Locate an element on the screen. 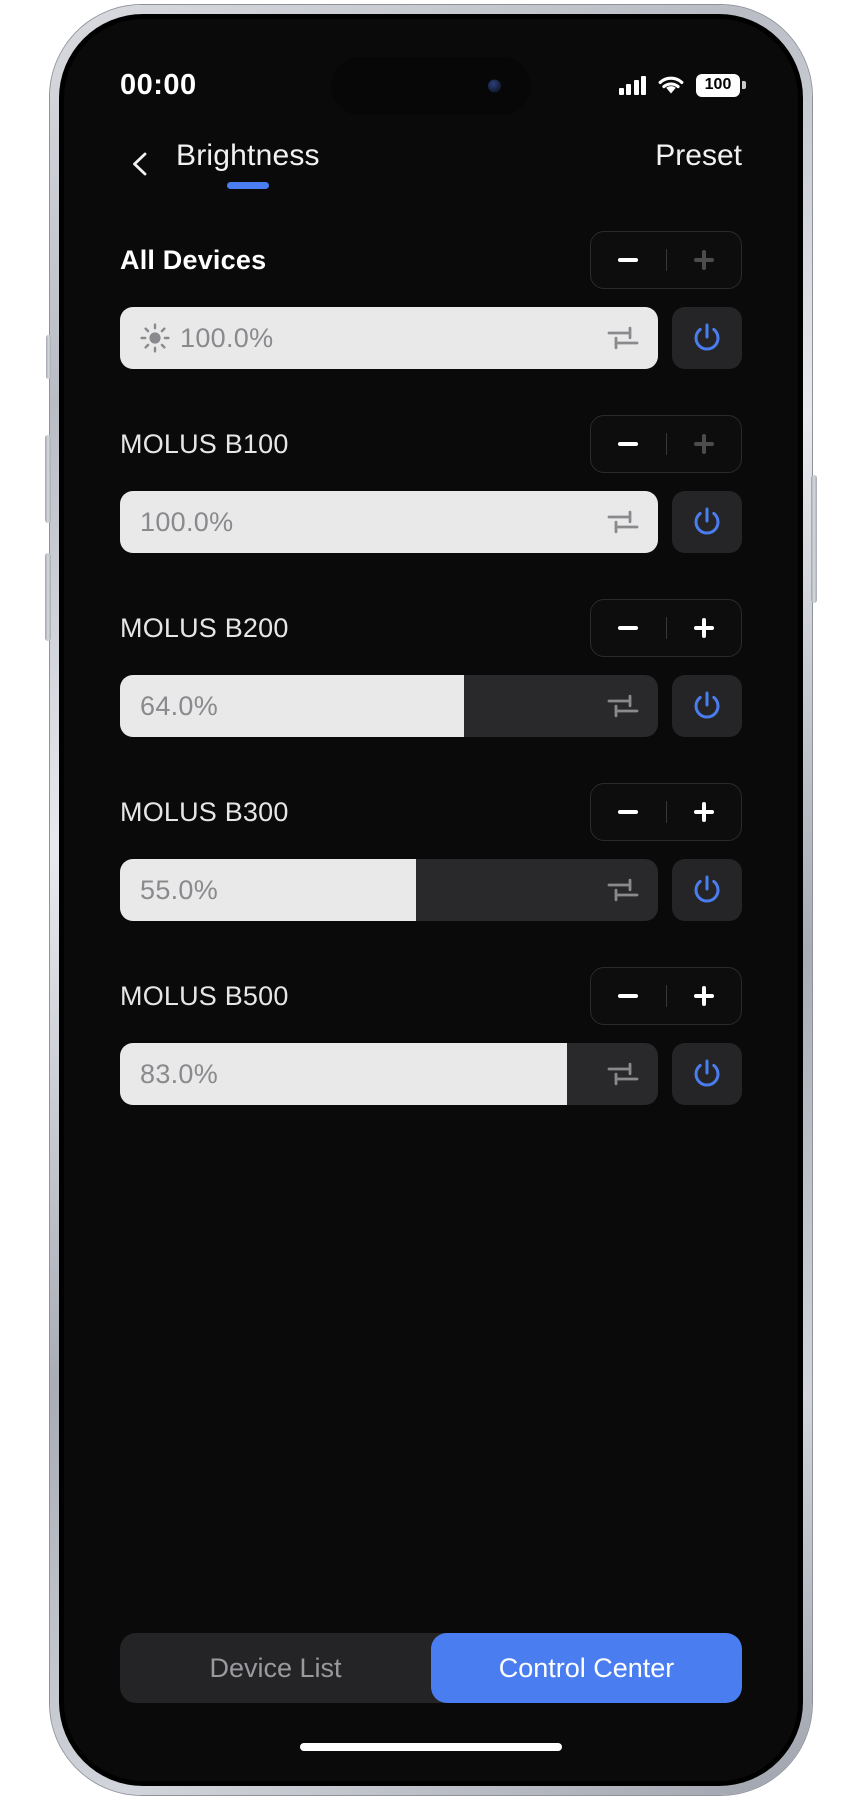  chevron-left-icon is located at coordinates (140, 164).